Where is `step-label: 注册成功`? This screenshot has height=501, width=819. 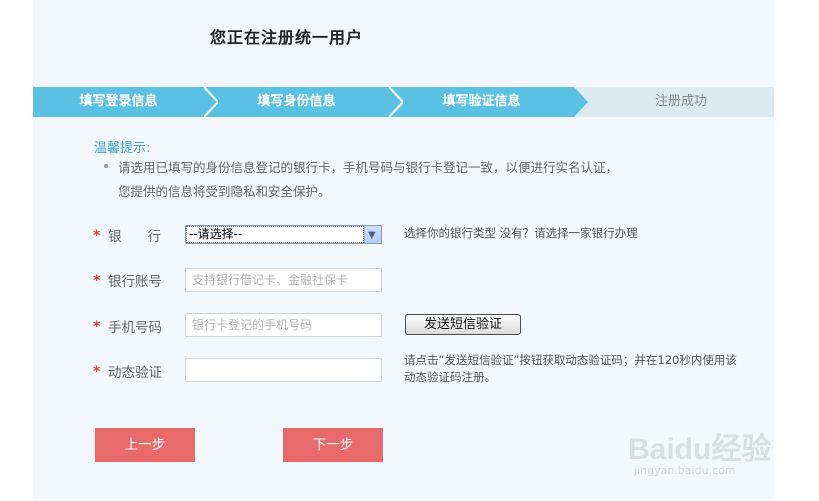
step-label: 注册成功 is located at coordinates (680, 101).